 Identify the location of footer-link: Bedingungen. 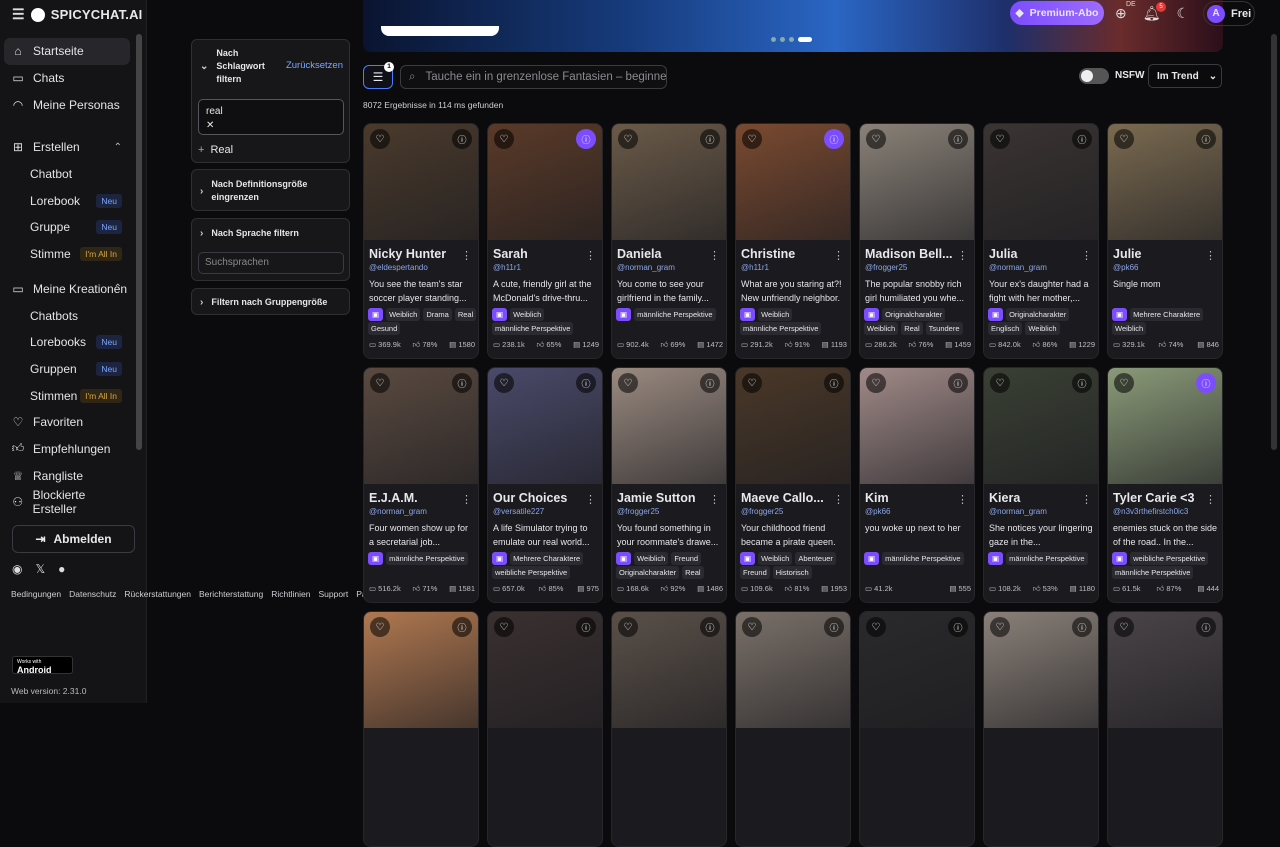
(36, 594).